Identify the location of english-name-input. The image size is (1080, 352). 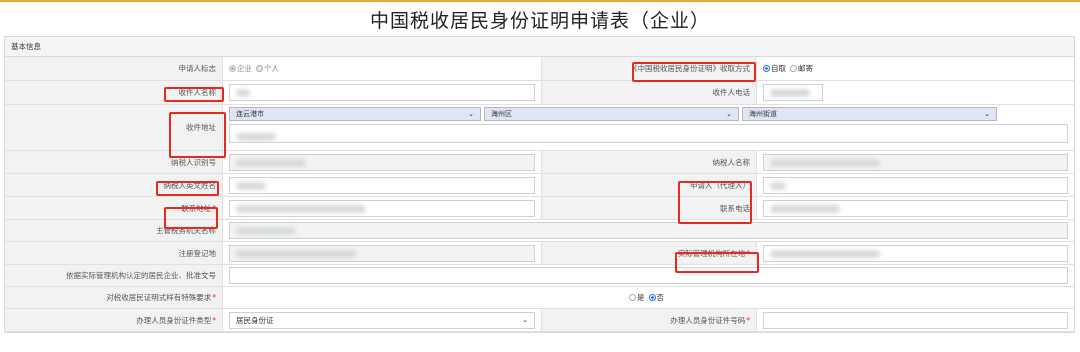
(382, 185).